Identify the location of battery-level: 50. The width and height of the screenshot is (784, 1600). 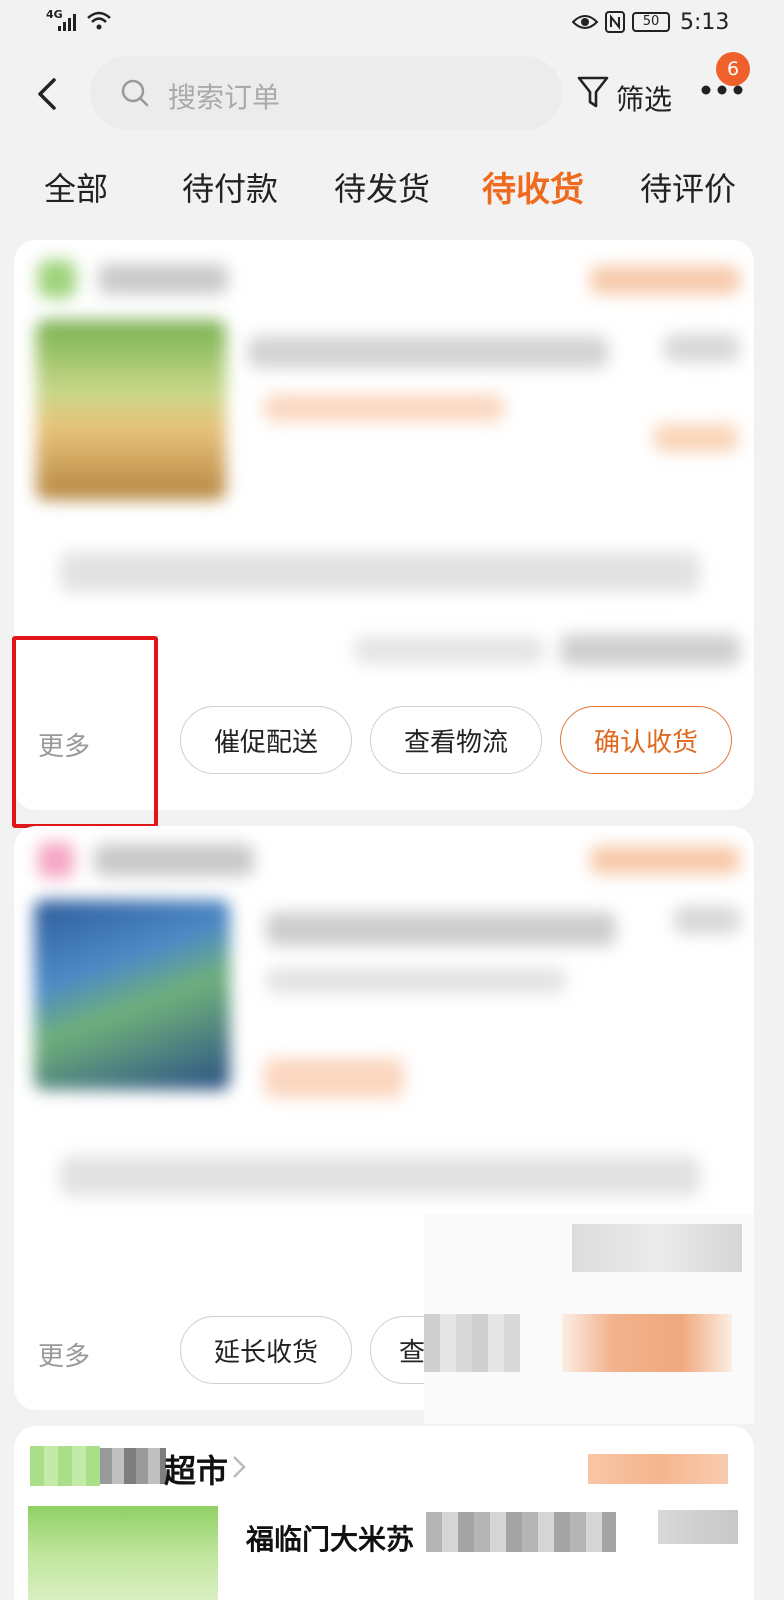
(651, 21).